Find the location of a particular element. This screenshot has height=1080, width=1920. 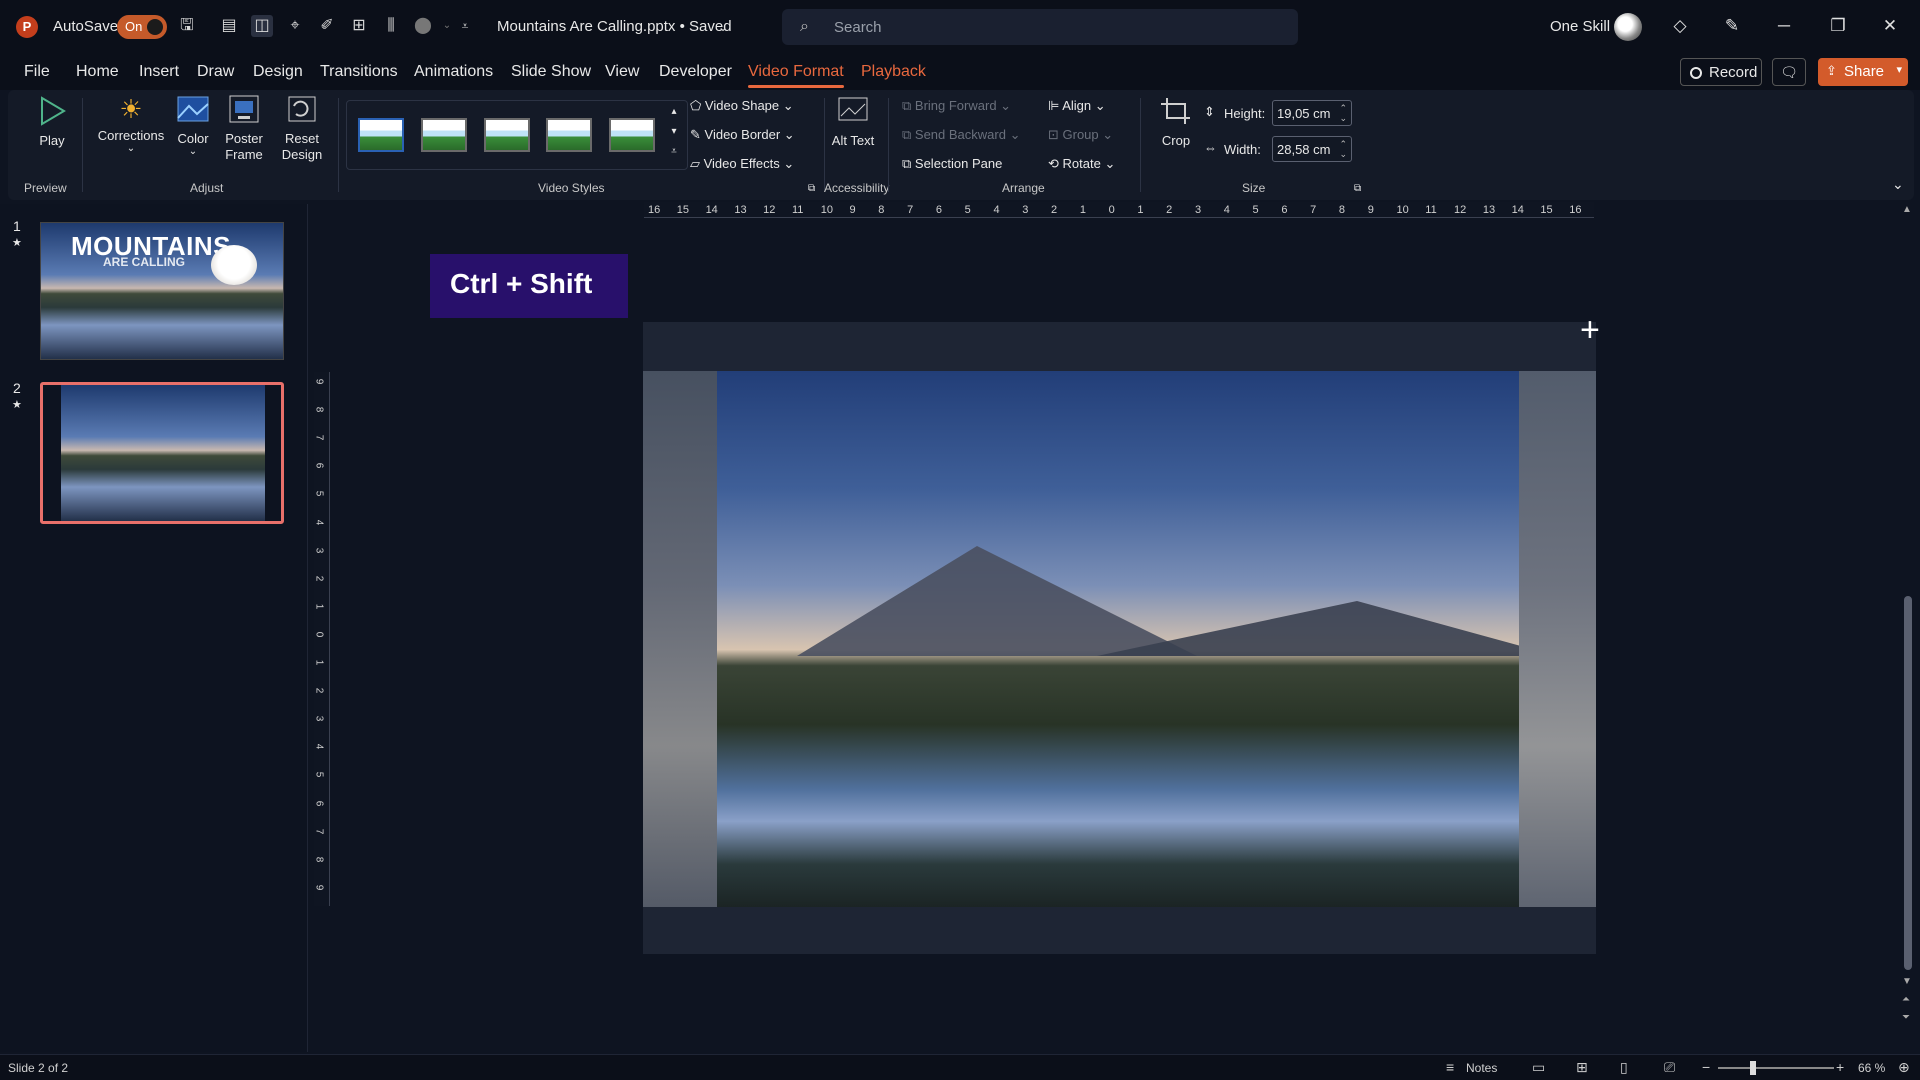

group-button: ⊡ Group ⌄ is located at coordinates (1080, 135).